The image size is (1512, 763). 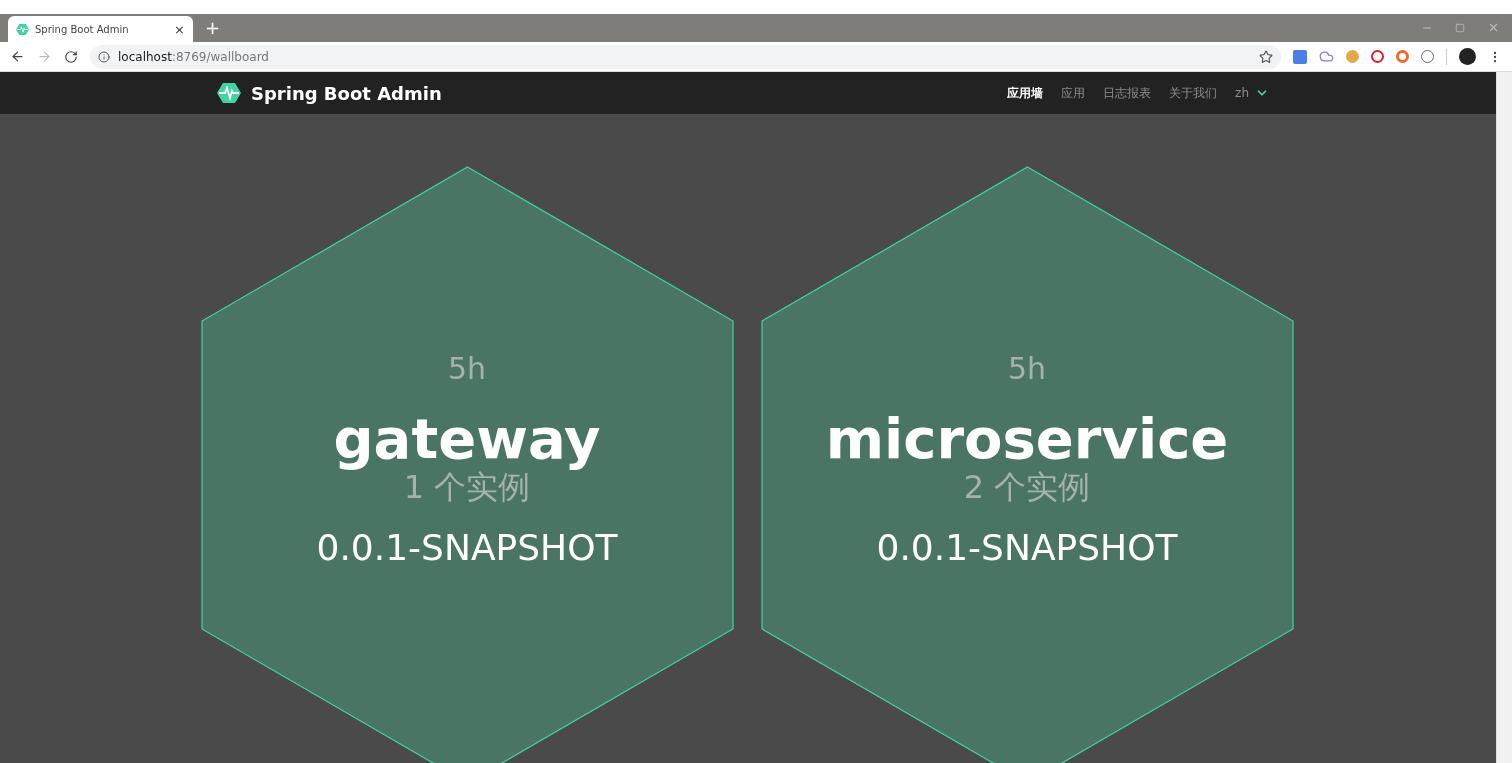 I want to click on nav-link: 关于我们, so click(x=1193, y=93).